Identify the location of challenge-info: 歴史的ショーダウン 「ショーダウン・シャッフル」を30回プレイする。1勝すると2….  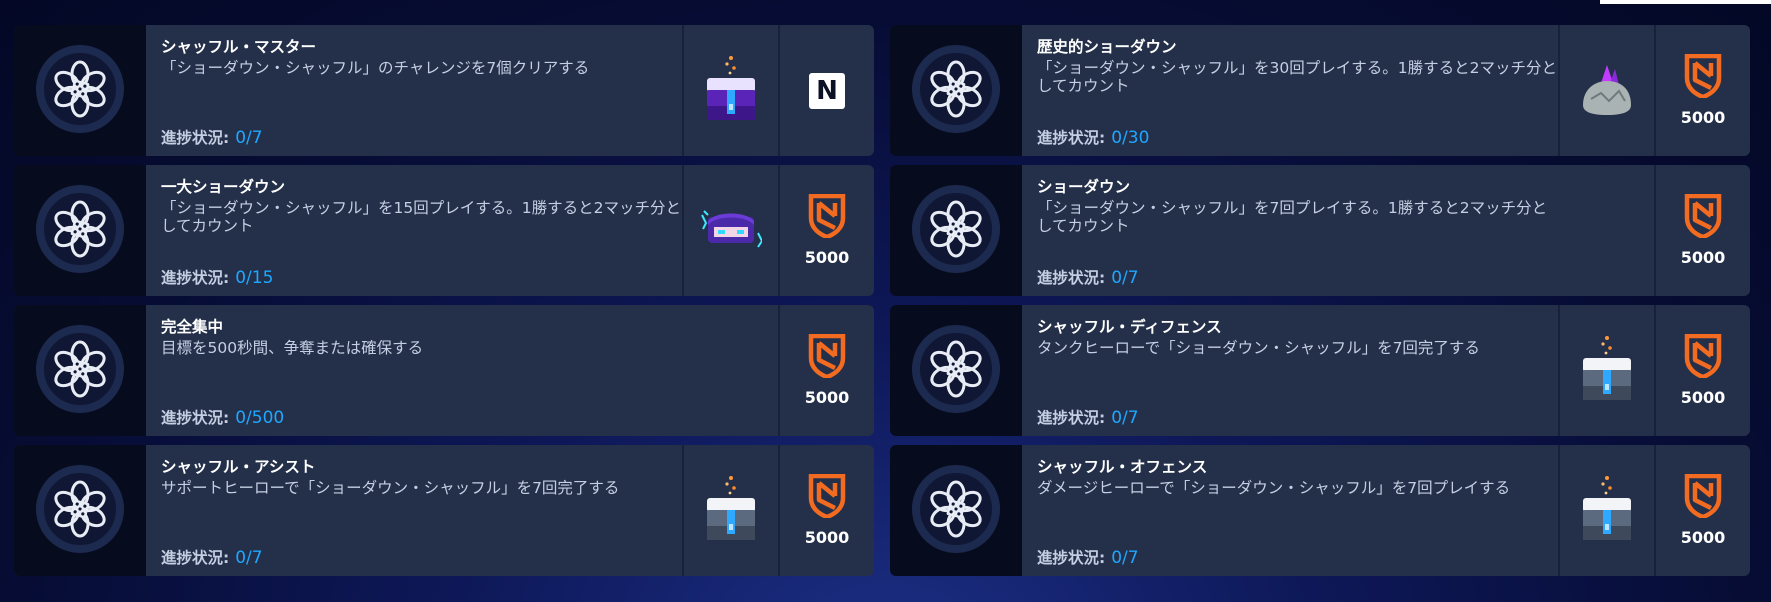
(1298, 92).